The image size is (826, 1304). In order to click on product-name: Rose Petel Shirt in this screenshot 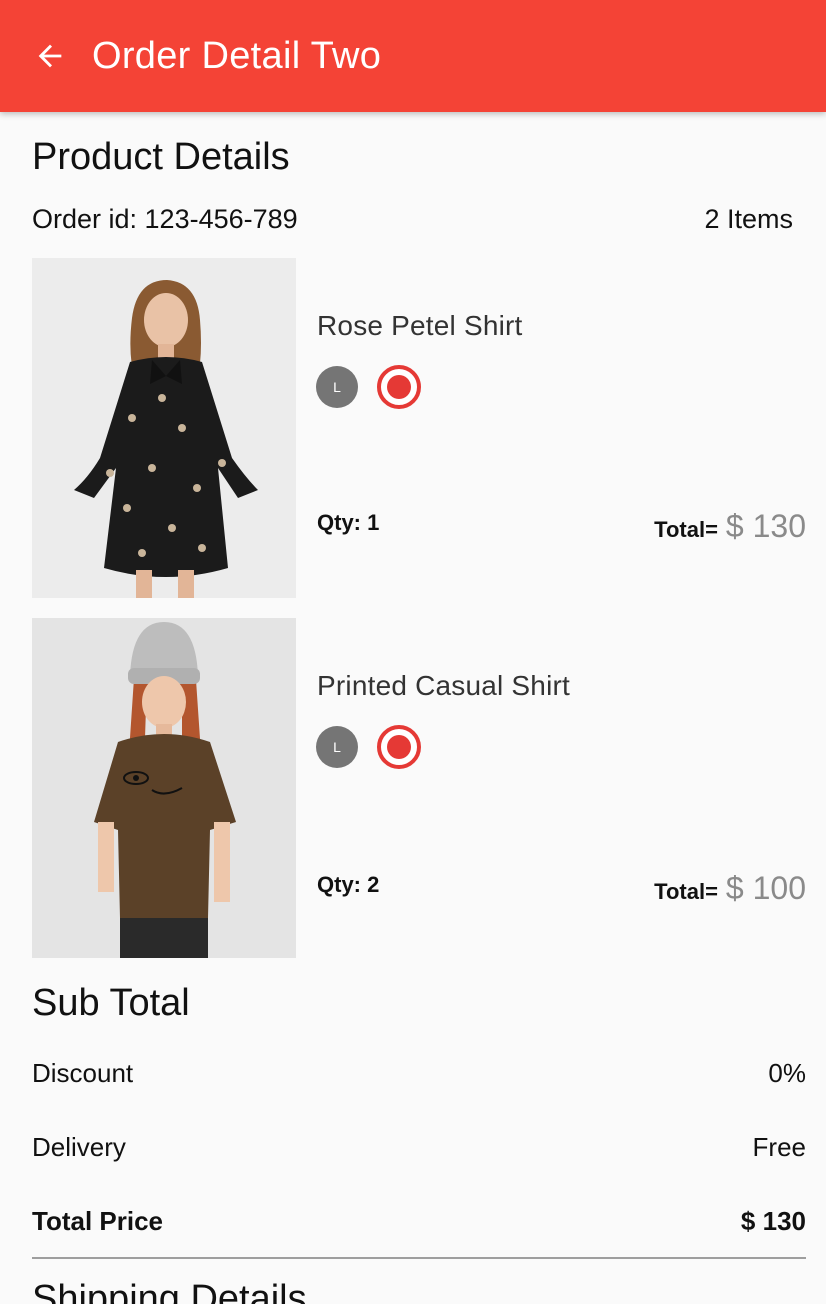, I will do `click(420, 325)`.